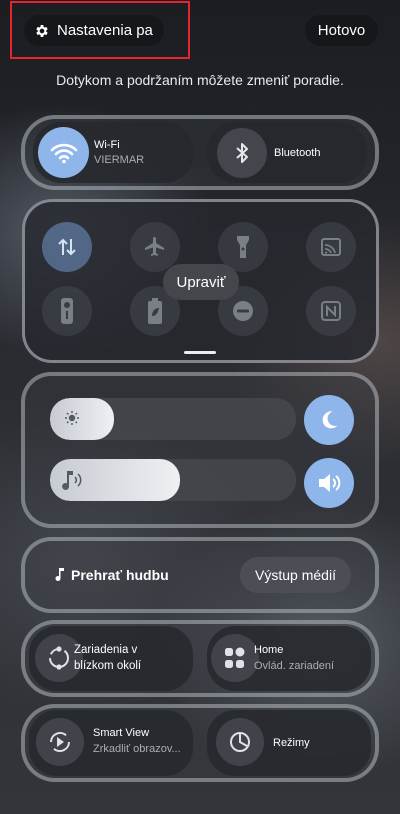  I want to click on data-transfer-icon, so click(67, 247).